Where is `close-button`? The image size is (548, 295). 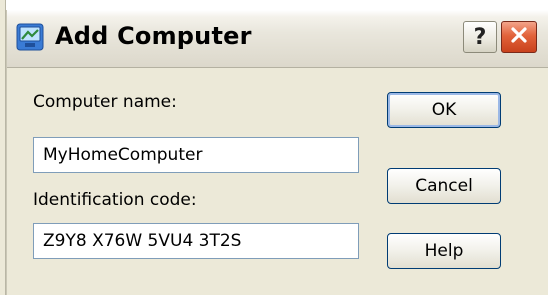
close-button is located at coordinates (519, 37).